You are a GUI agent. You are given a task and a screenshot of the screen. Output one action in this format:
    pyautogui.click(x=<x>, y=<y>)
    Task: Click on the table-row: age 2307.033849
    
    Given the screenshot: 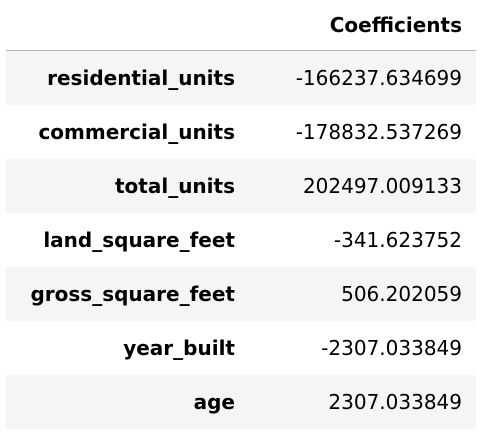 What is the action you would take?
    pyautogui.click(x=241, y=401)
    